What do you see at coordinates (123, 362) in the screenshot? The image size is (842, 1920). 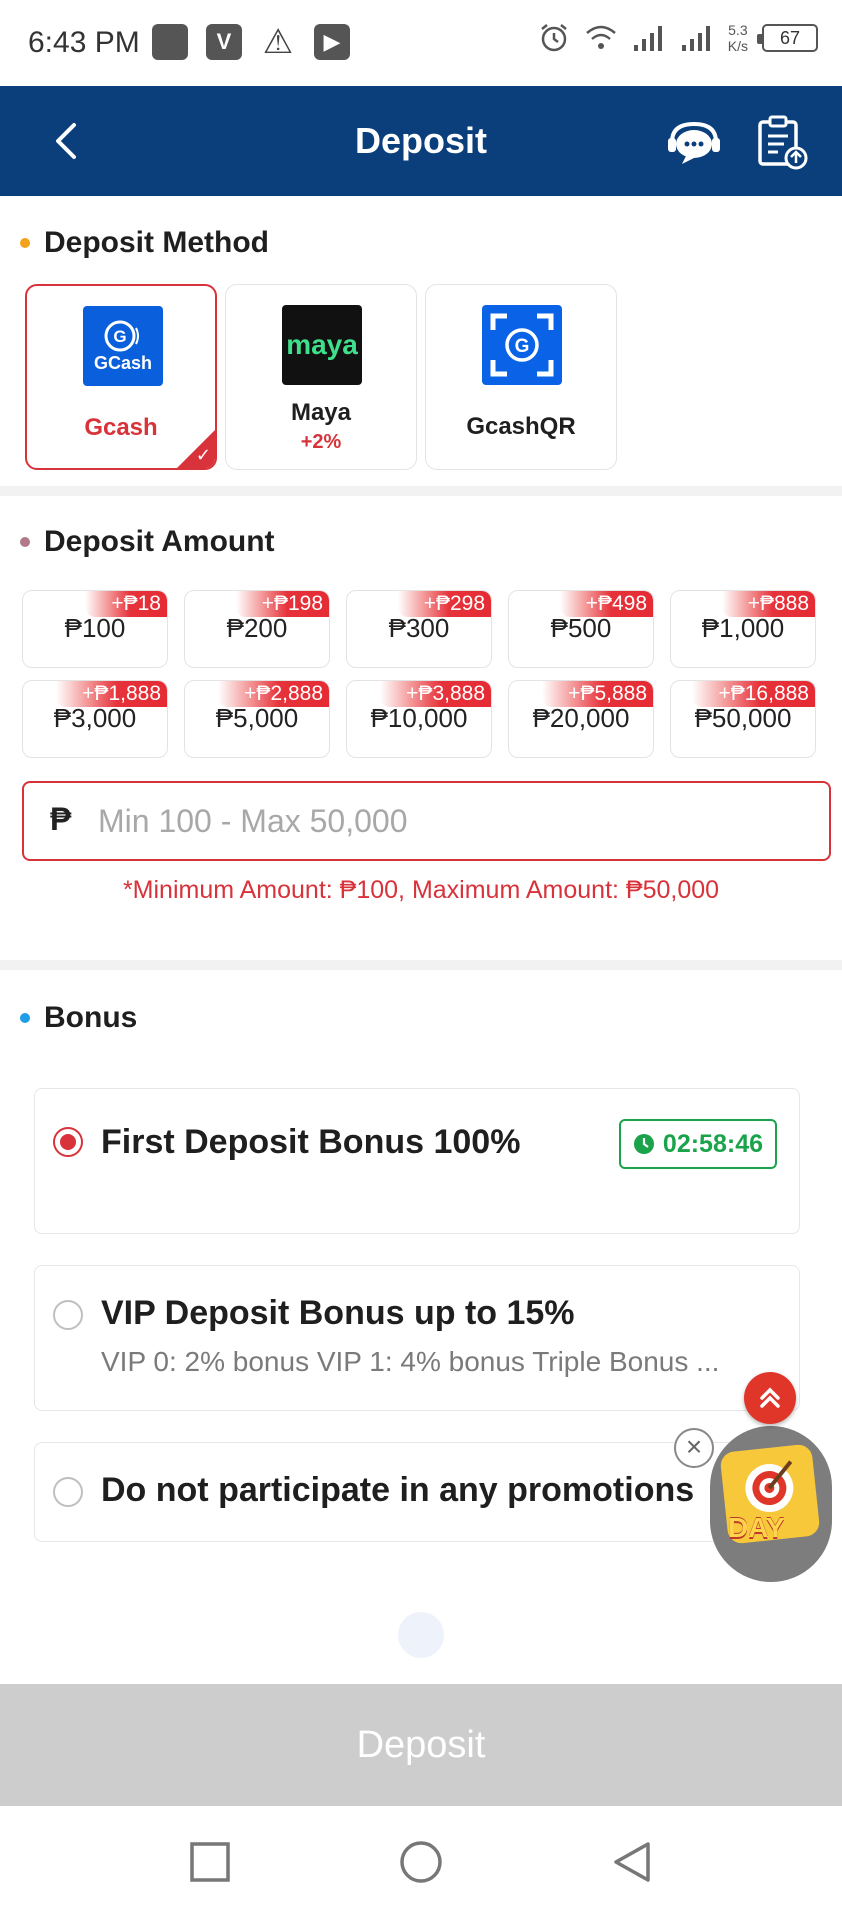 I see `gcash-logo-text: GCash` at bounding box center [123, 362].